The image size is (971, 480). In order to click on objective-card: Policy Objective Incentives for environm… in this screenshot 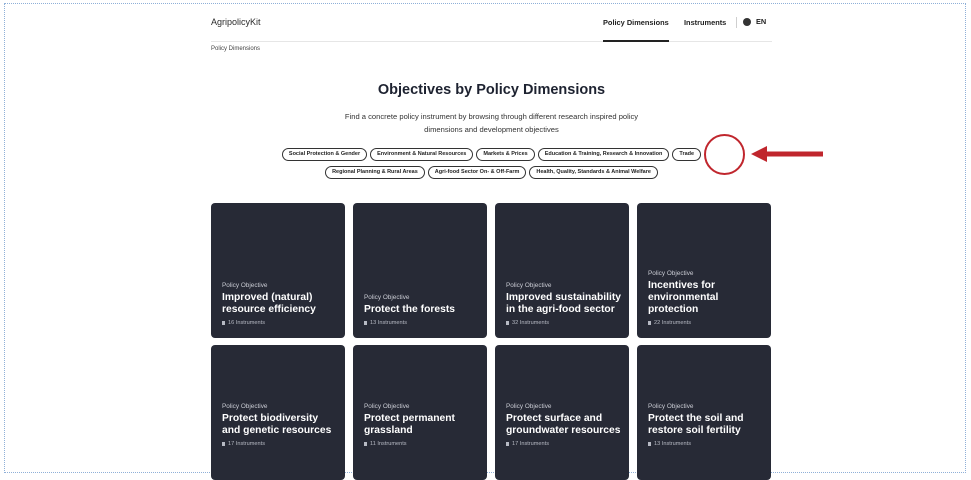, I will do `click(704, 270)`.